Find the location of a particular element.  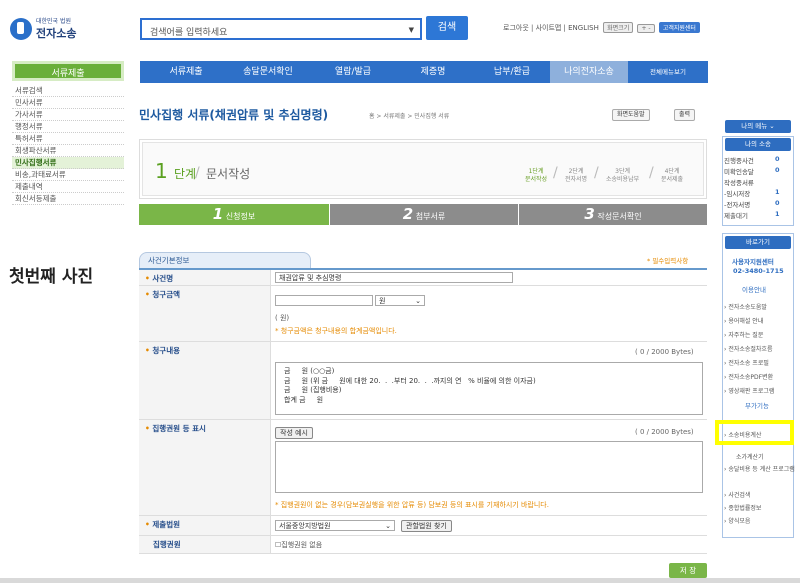

exec-none-checkbox: ☐집행권원 없음 is located at coordinates (298, 545).